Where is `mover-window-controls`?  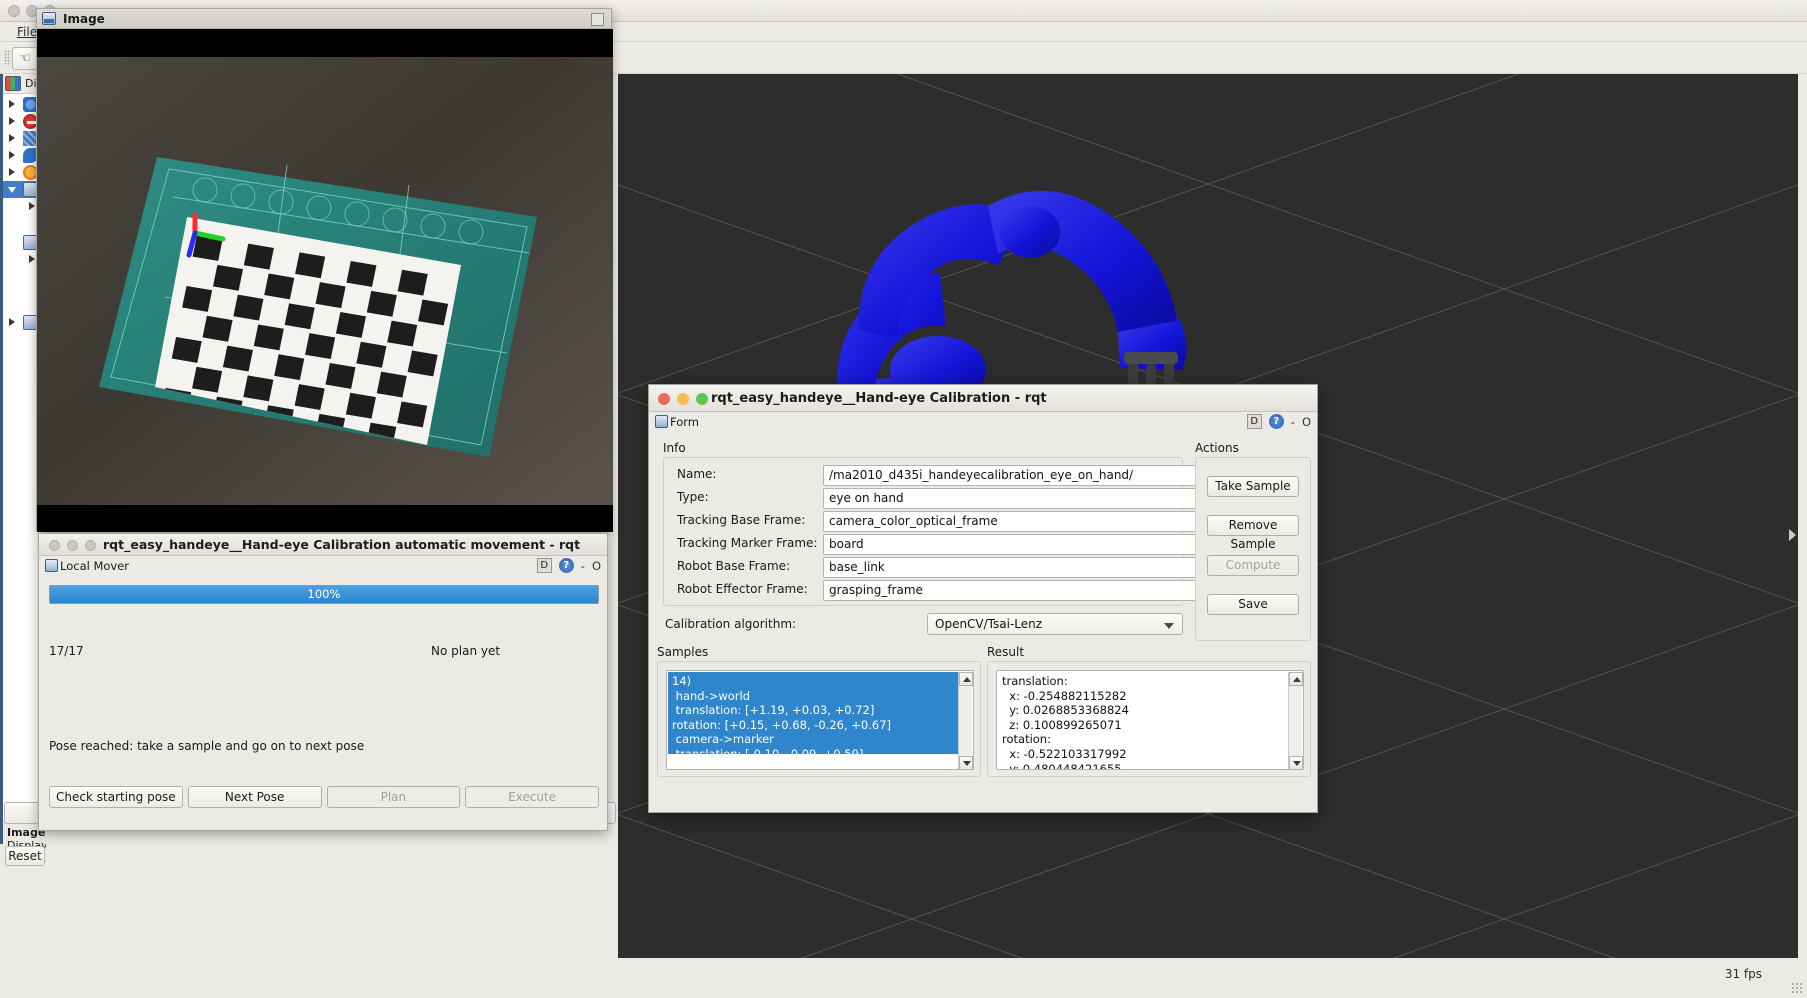
mover-window-controls is located at coordinates (72, 545).